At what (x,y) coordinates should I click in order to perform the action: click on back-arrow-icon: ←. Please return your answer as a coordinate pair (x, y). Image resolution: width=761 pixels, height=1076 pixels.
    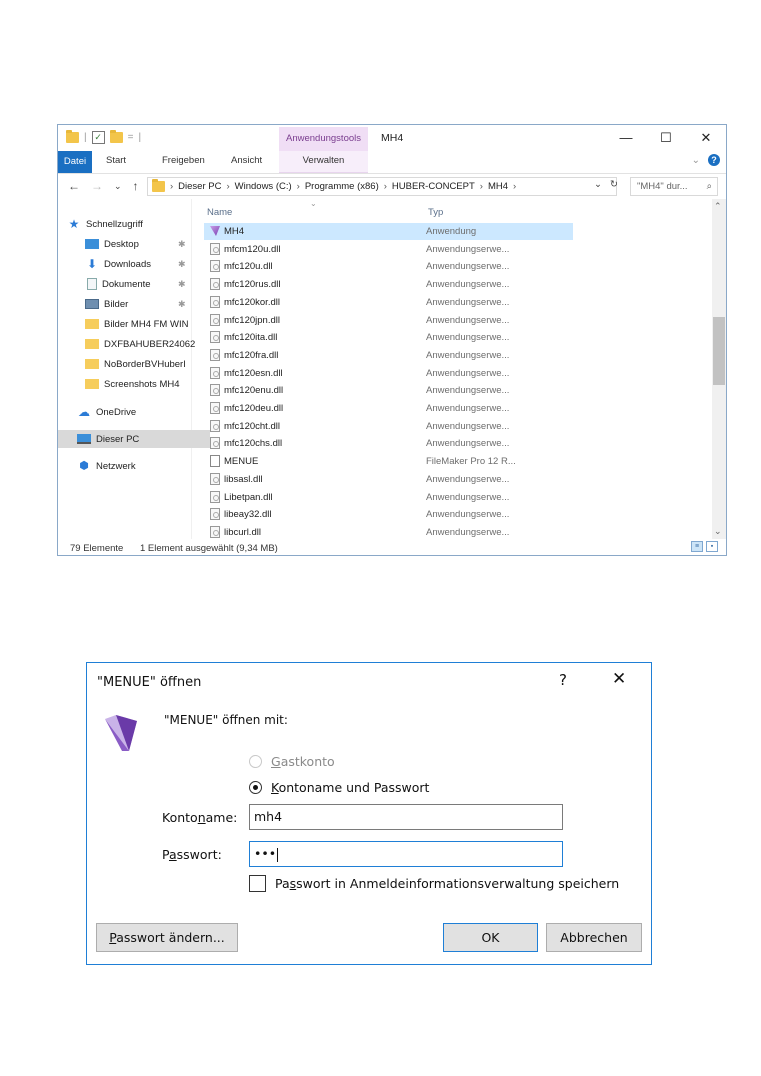
    Looking at the image, I should click on (74, 186).